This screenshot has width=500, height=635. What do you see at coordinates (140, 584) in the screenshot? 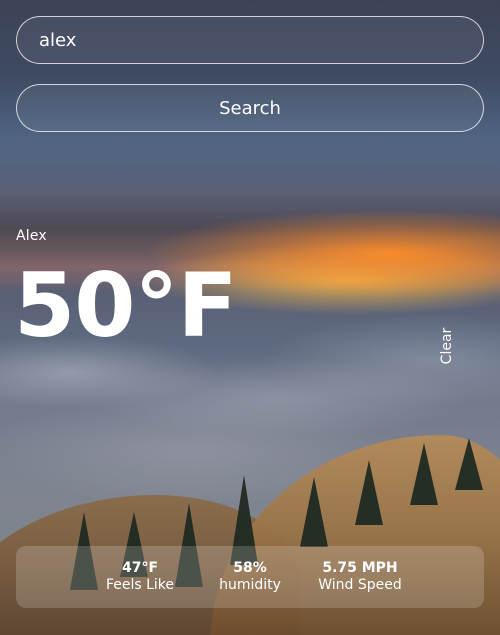
I see `stat-label: Feels Like` at bounding box center [140, 584].